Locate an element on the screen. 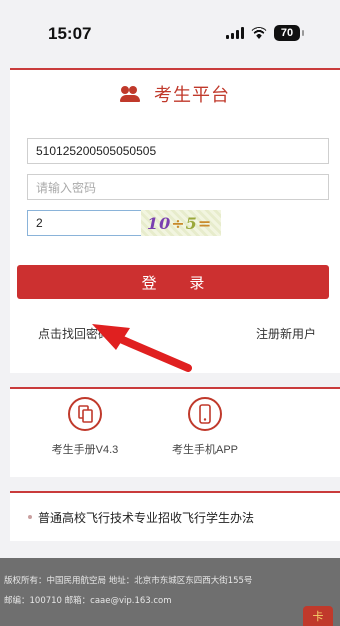 This screenshot has height=626, width=340. cellular-signal-icon is located at coordinates (235, 33).